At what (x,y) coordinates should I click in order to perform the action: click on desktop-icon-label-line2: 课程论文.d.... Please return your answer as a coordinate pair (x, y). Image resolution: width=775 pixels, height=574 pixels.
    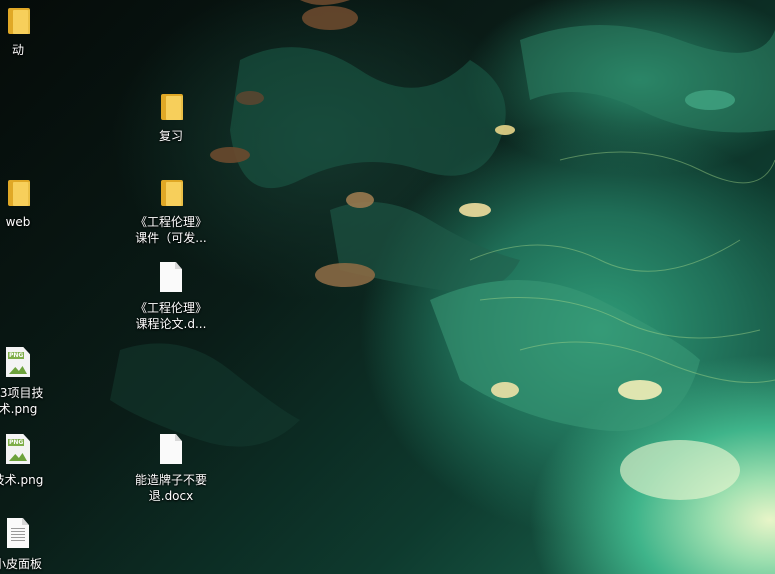
    Looking at the image, I should click on (171, 324).